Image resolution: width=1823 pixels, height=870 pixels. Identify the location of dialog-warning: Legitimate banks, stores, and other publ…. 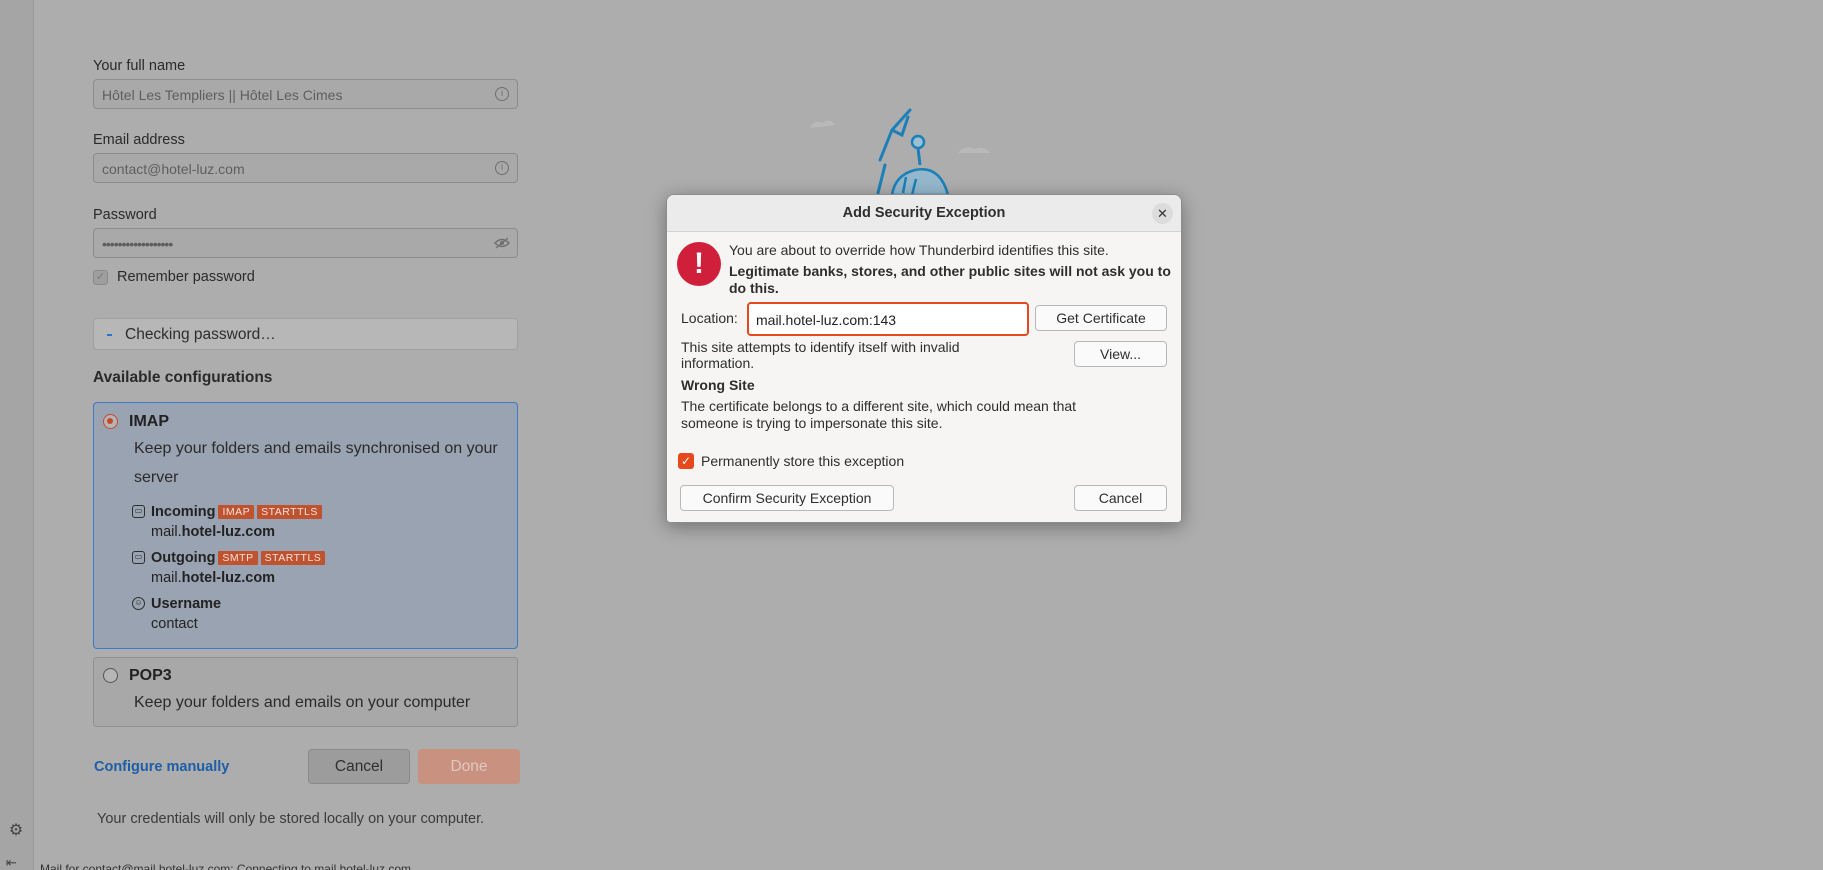
(950, 279).